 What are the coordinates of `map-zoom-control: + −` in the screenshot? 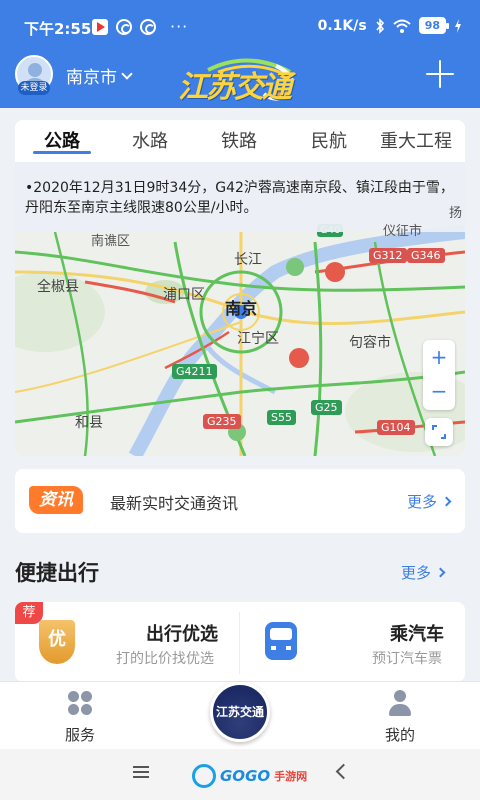 It's located at (439, 375).